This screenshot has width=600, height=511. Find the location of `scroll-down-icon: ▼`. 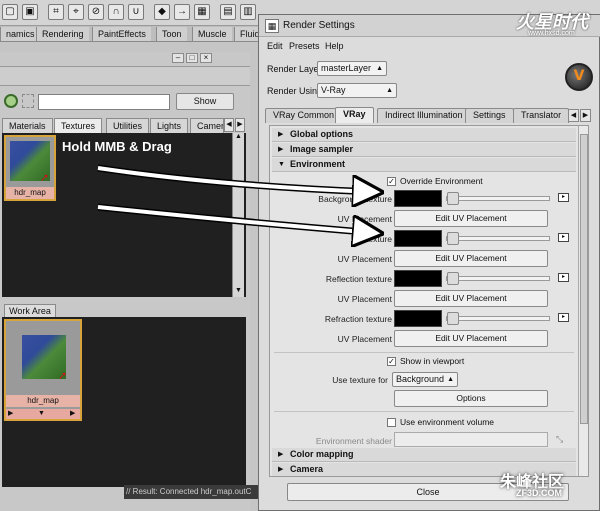

scroll-down-icon: ▼ is located at coordinates (238, 292).